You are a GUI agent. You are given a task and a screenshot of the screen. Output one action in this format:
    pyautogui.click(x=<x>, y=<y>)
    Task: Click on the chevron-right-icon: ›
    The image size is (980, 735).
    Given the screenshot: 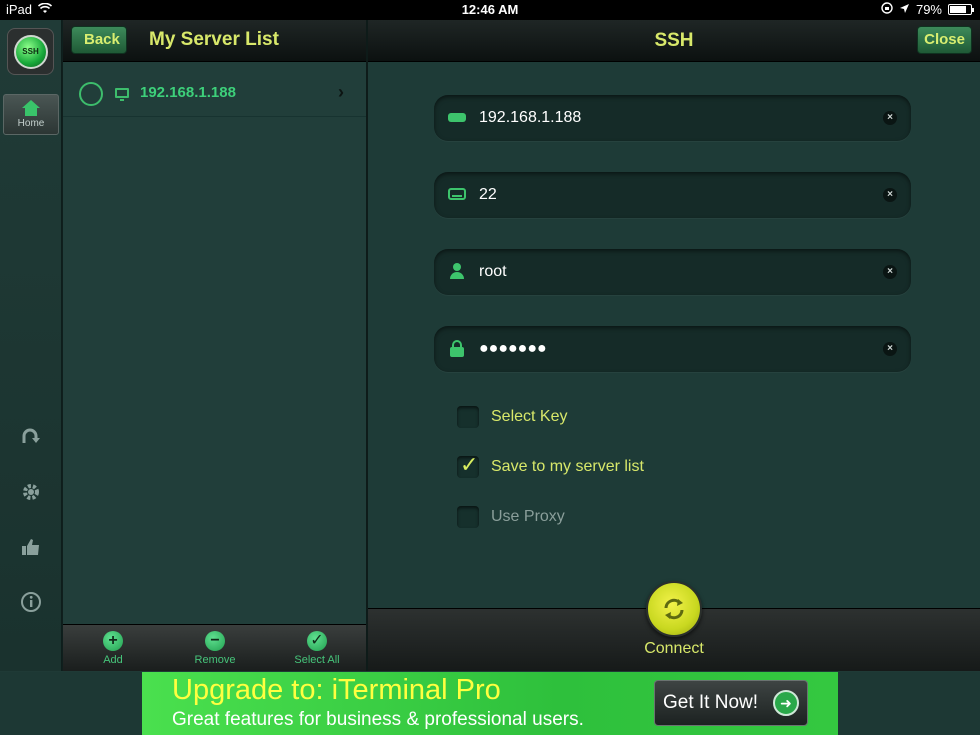 What is the action you would take?
    pyautogui.click(x=341, y=92)
    